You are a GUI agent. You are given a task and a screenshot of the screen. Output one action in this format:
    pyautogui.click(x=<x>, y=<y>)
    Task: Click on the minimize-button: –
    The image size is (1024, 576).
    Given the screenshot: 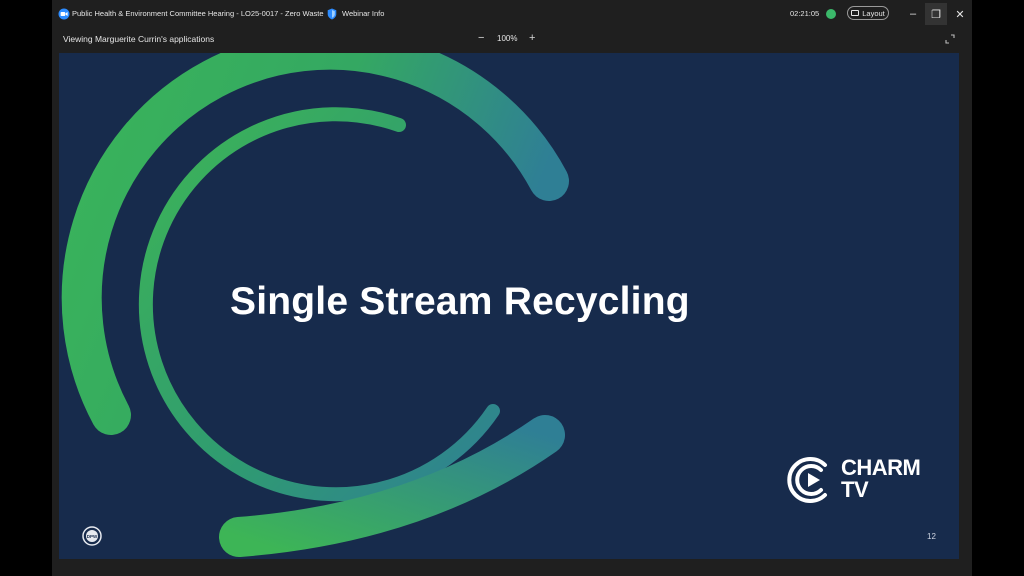 What is the action you would take?
    pyautogui.click(x=913, y=14)
    